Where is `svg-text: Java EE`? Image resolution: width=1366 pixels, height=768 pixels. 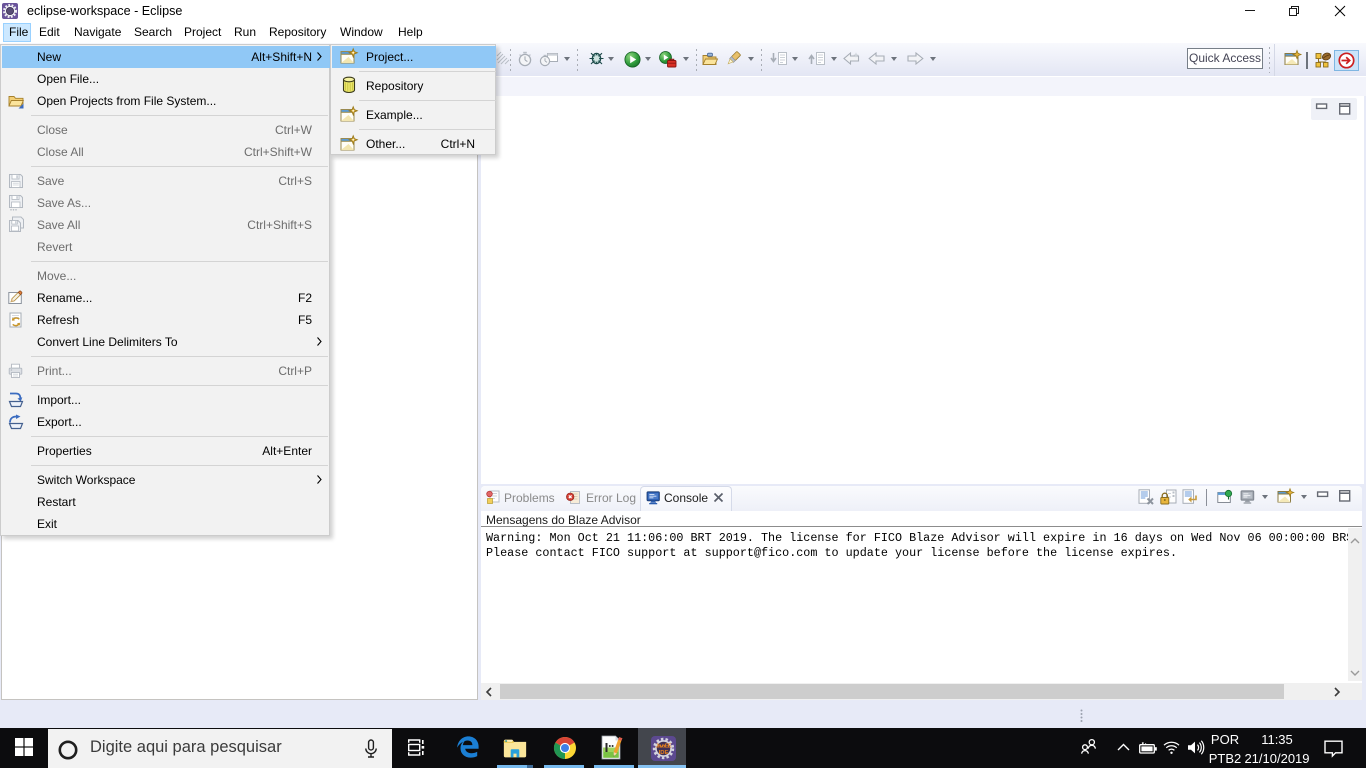 svg-text: Java EE is located at coordinates (664, 747).